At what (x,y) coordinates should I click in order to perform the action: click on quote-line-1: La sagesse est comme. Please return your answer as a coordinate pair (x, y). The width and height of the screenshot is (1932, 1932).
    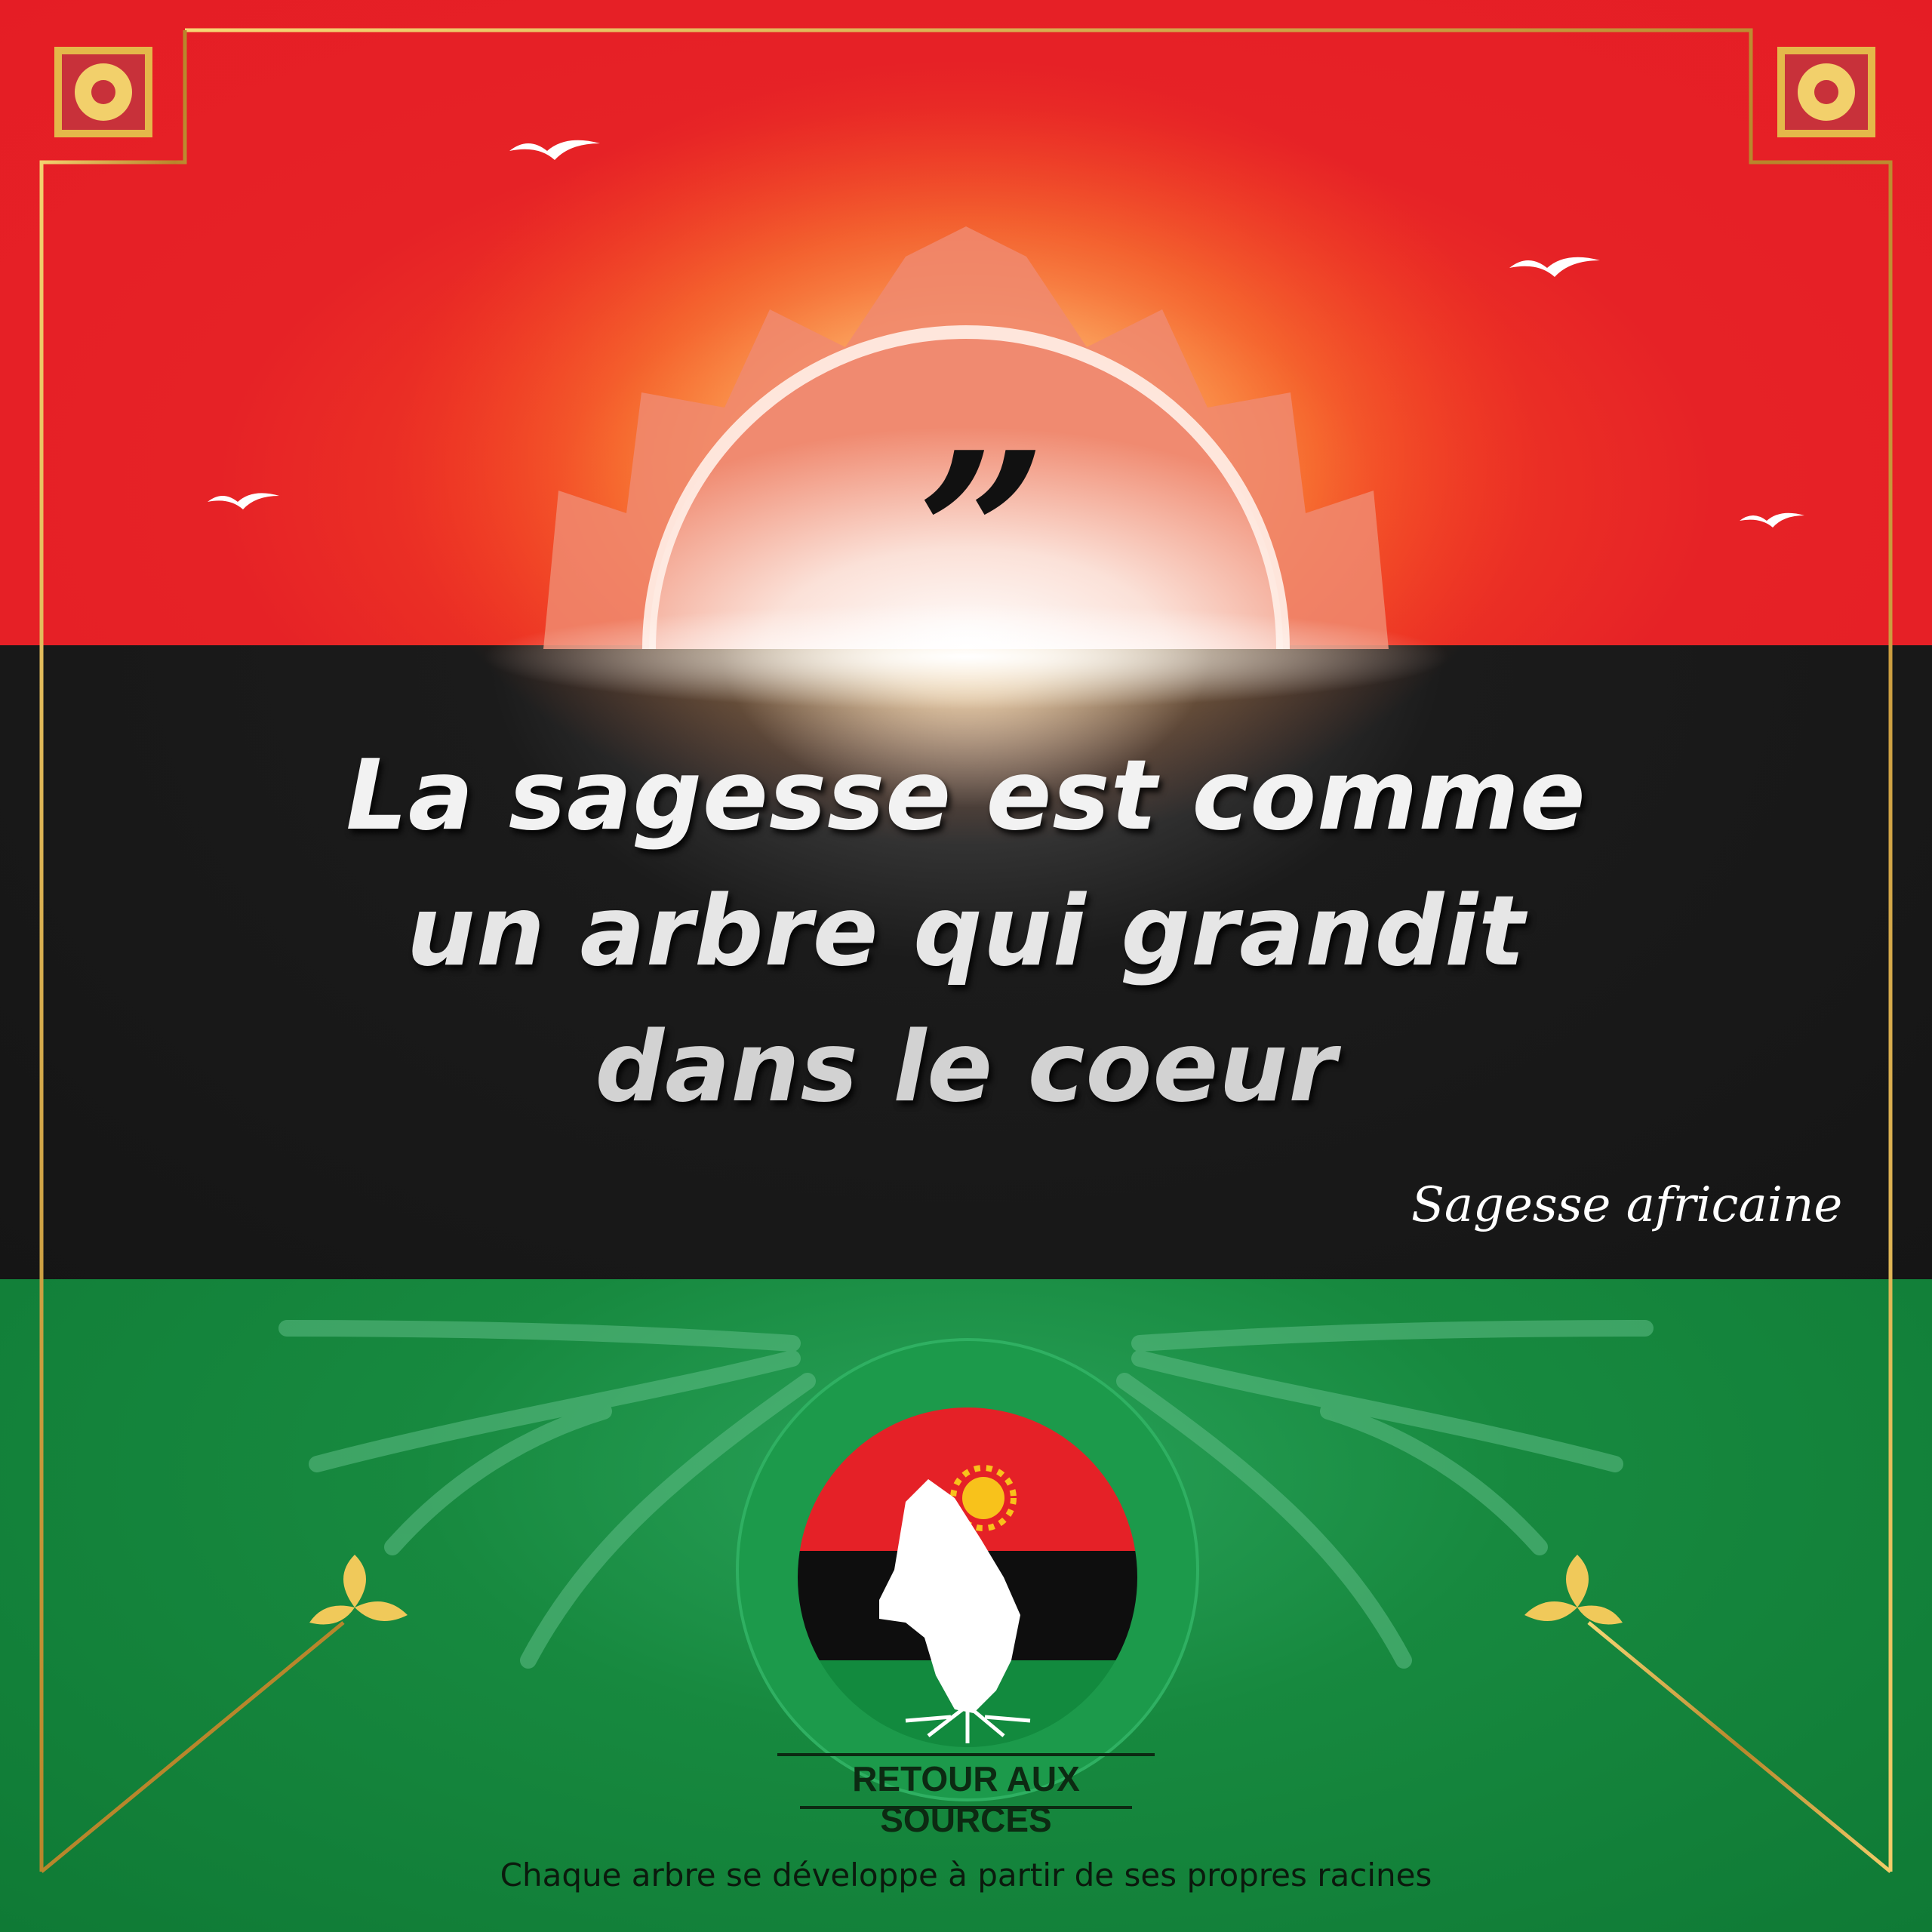
    Looking at the image, I should click on (966, 796).